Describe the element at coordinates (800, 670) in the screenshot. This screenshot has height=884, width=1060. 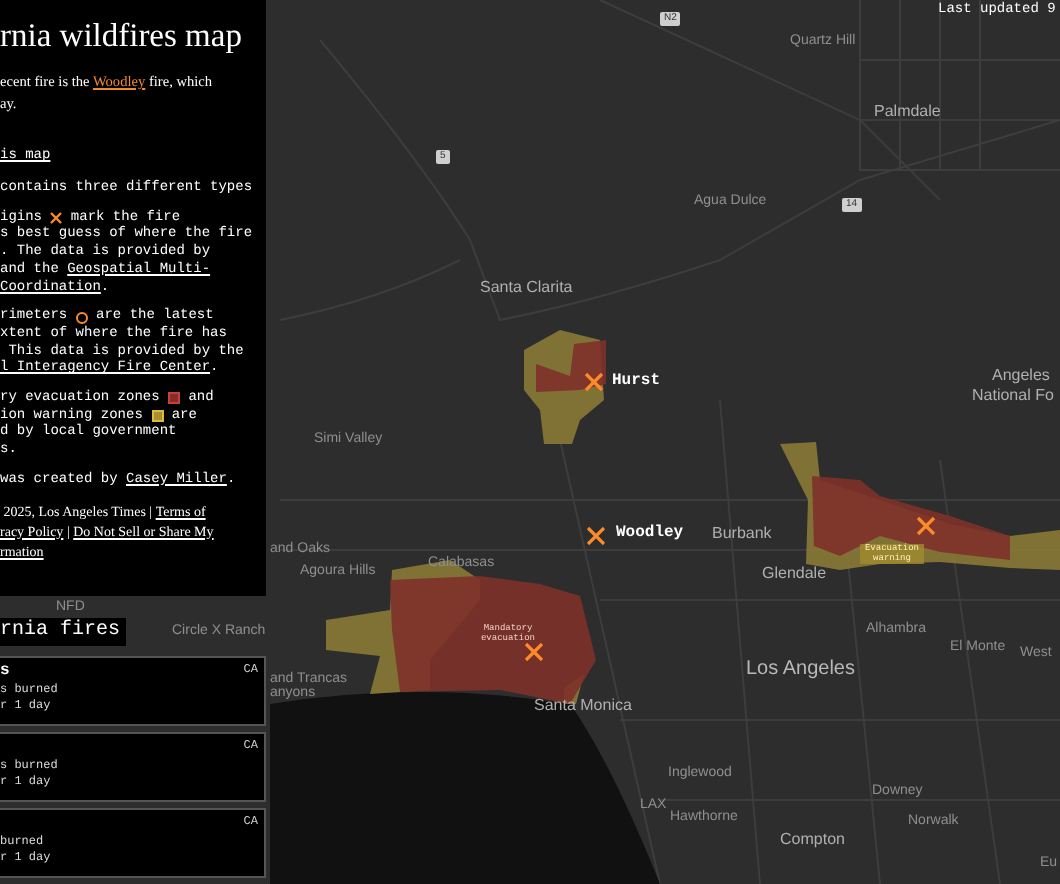
I see `place-label: Los Angeles` at that location.